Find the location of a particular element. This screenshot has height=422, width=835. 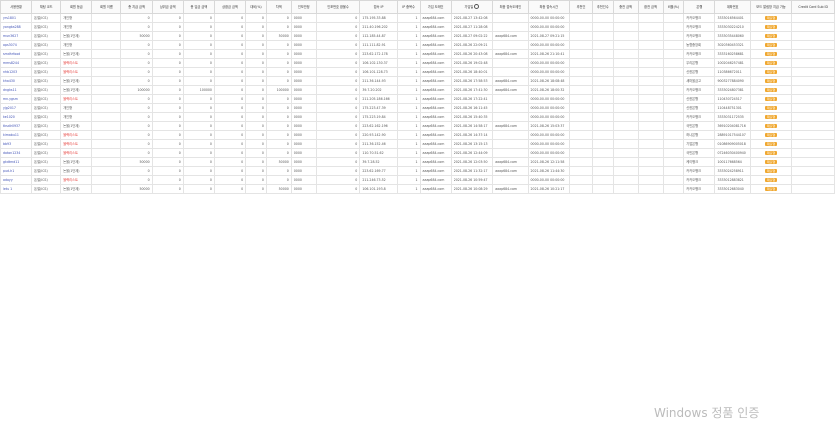

column-header: 총 지급 금액 is located at coordinates (136, 7).